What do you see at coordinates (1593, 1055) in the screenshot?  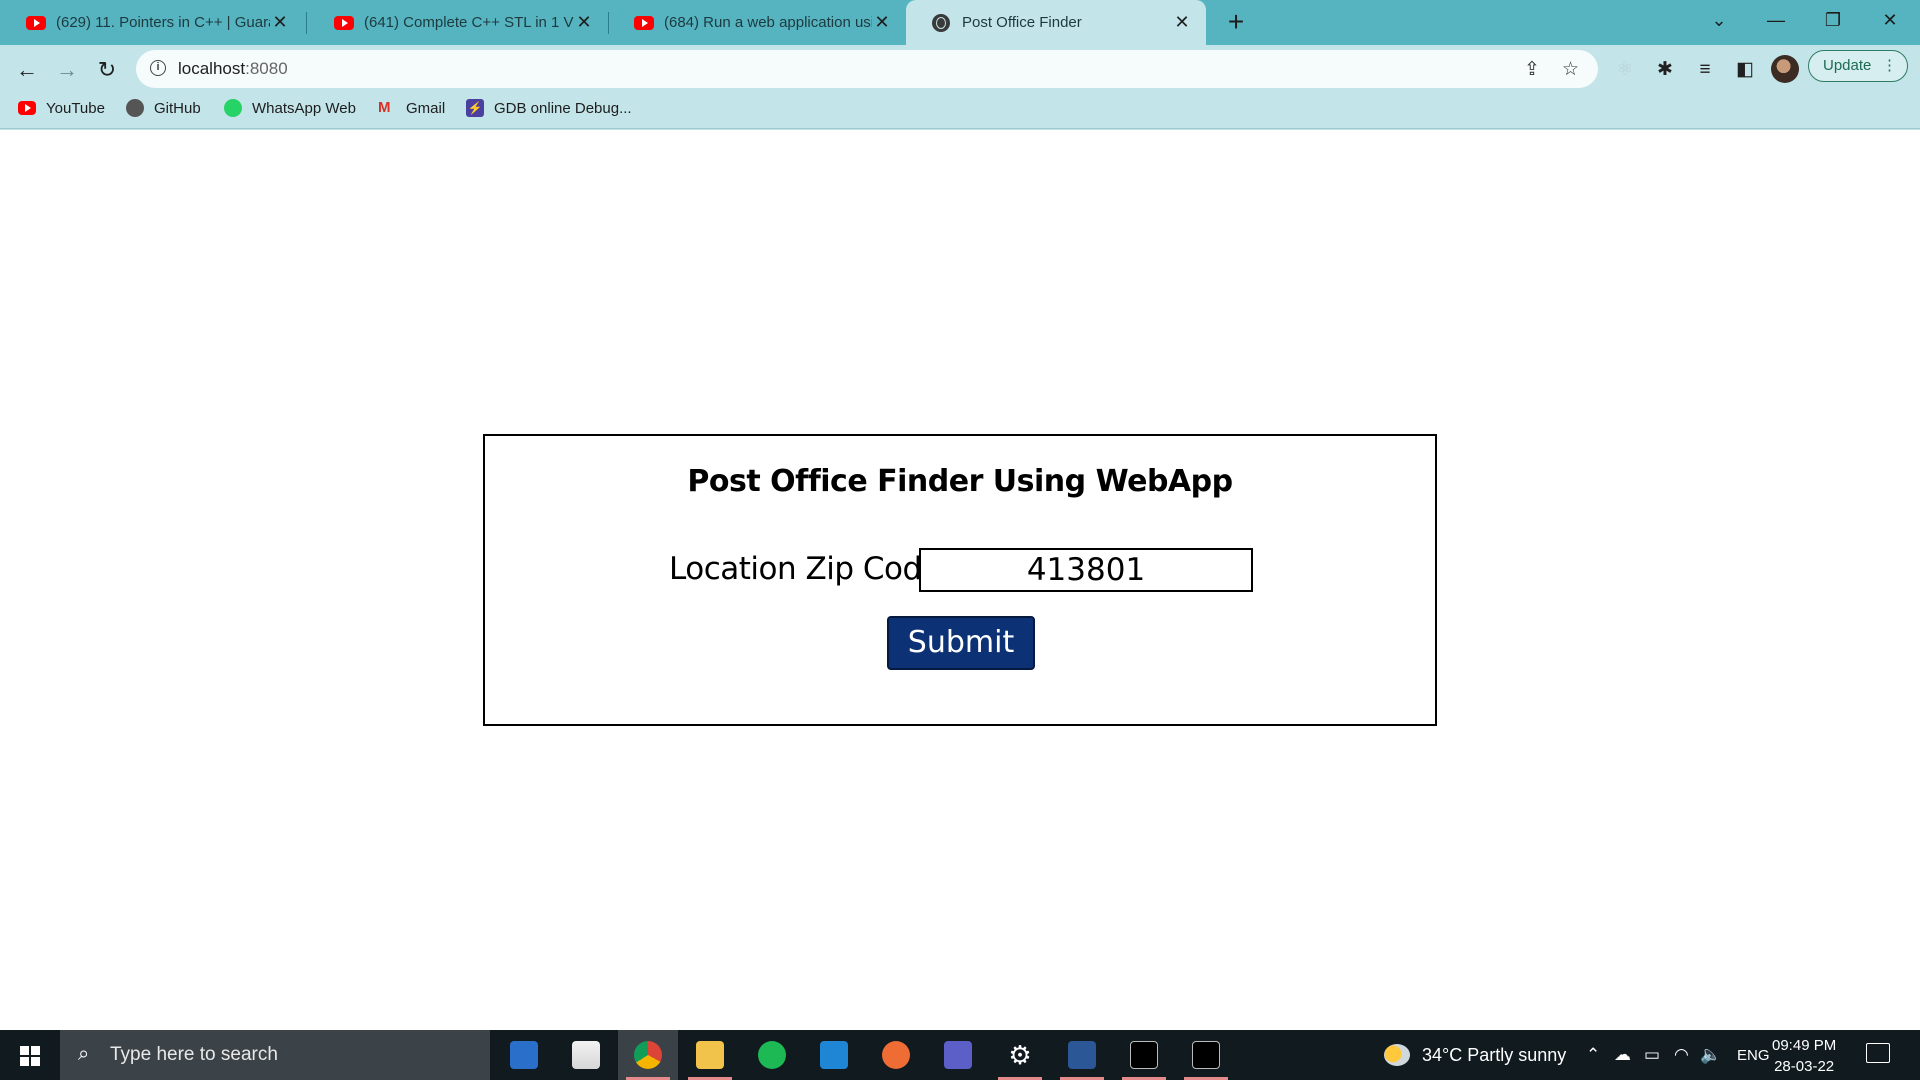 I see `show-hidden-icons-chevron-icon: ⌃` at bounding box center [1593, 1055].